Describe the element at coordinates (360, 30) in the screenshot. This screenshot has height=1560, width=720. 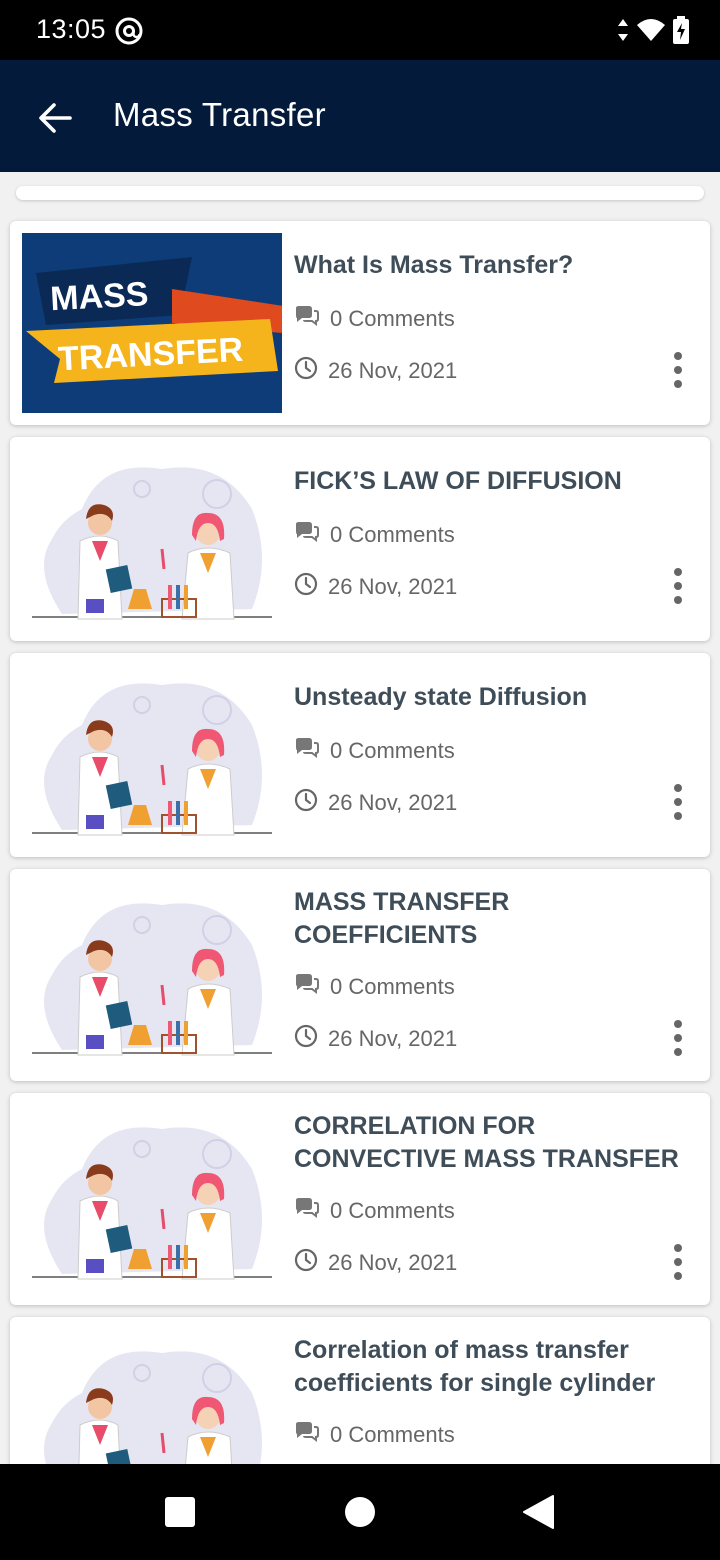
I see `status-bar: 13:05` at that location.